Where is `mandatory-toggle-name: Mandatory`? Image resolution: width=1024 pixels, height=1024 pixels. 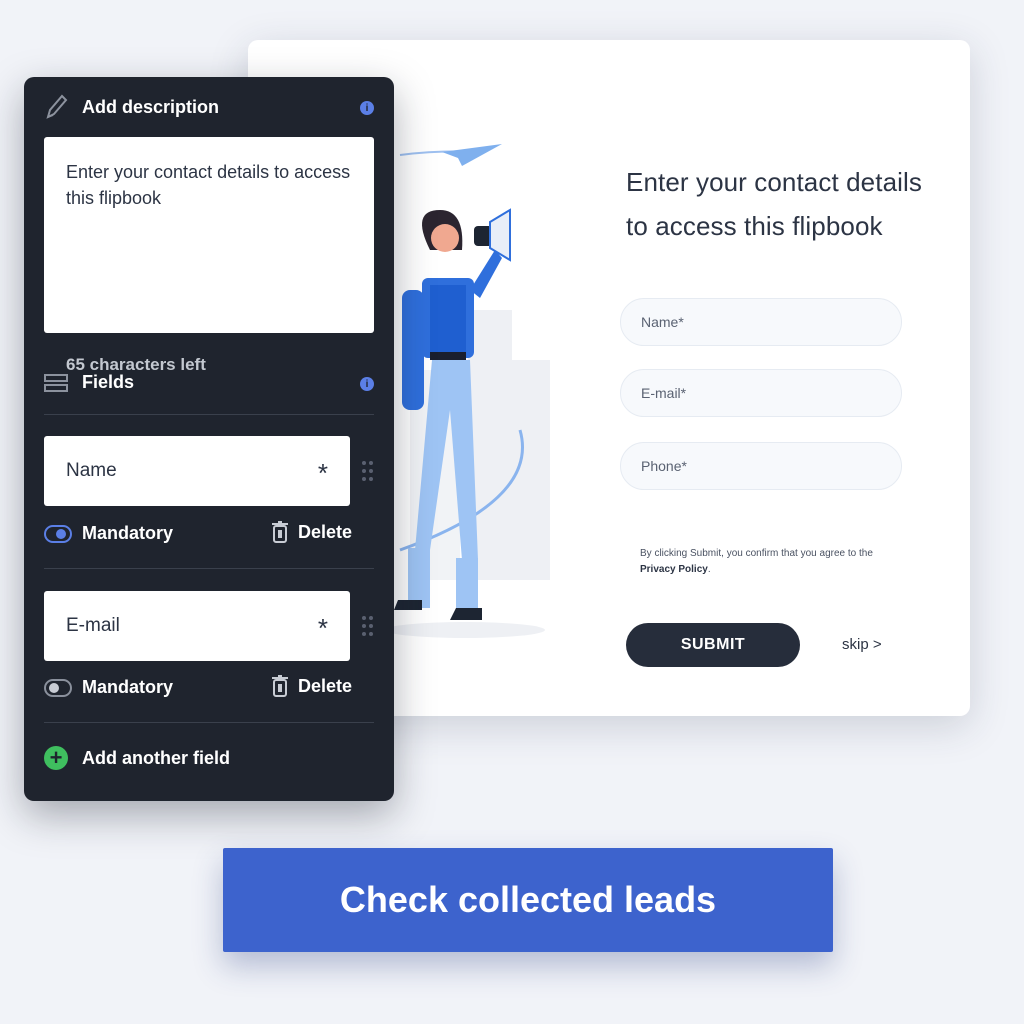
mandatory-toggle-name: Mandatory is located at coordinates (108, 533).